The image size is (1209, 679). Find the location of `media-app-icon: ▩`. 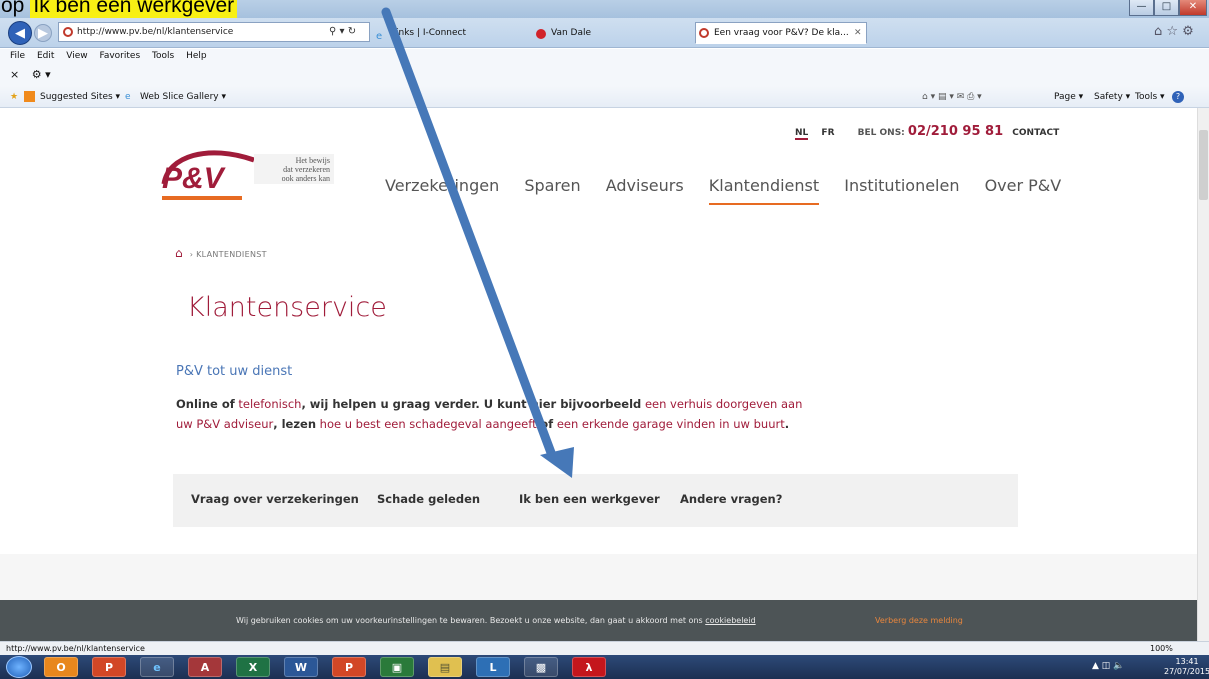

media-app-icon: ▩ is located at coordinates (541, 667).